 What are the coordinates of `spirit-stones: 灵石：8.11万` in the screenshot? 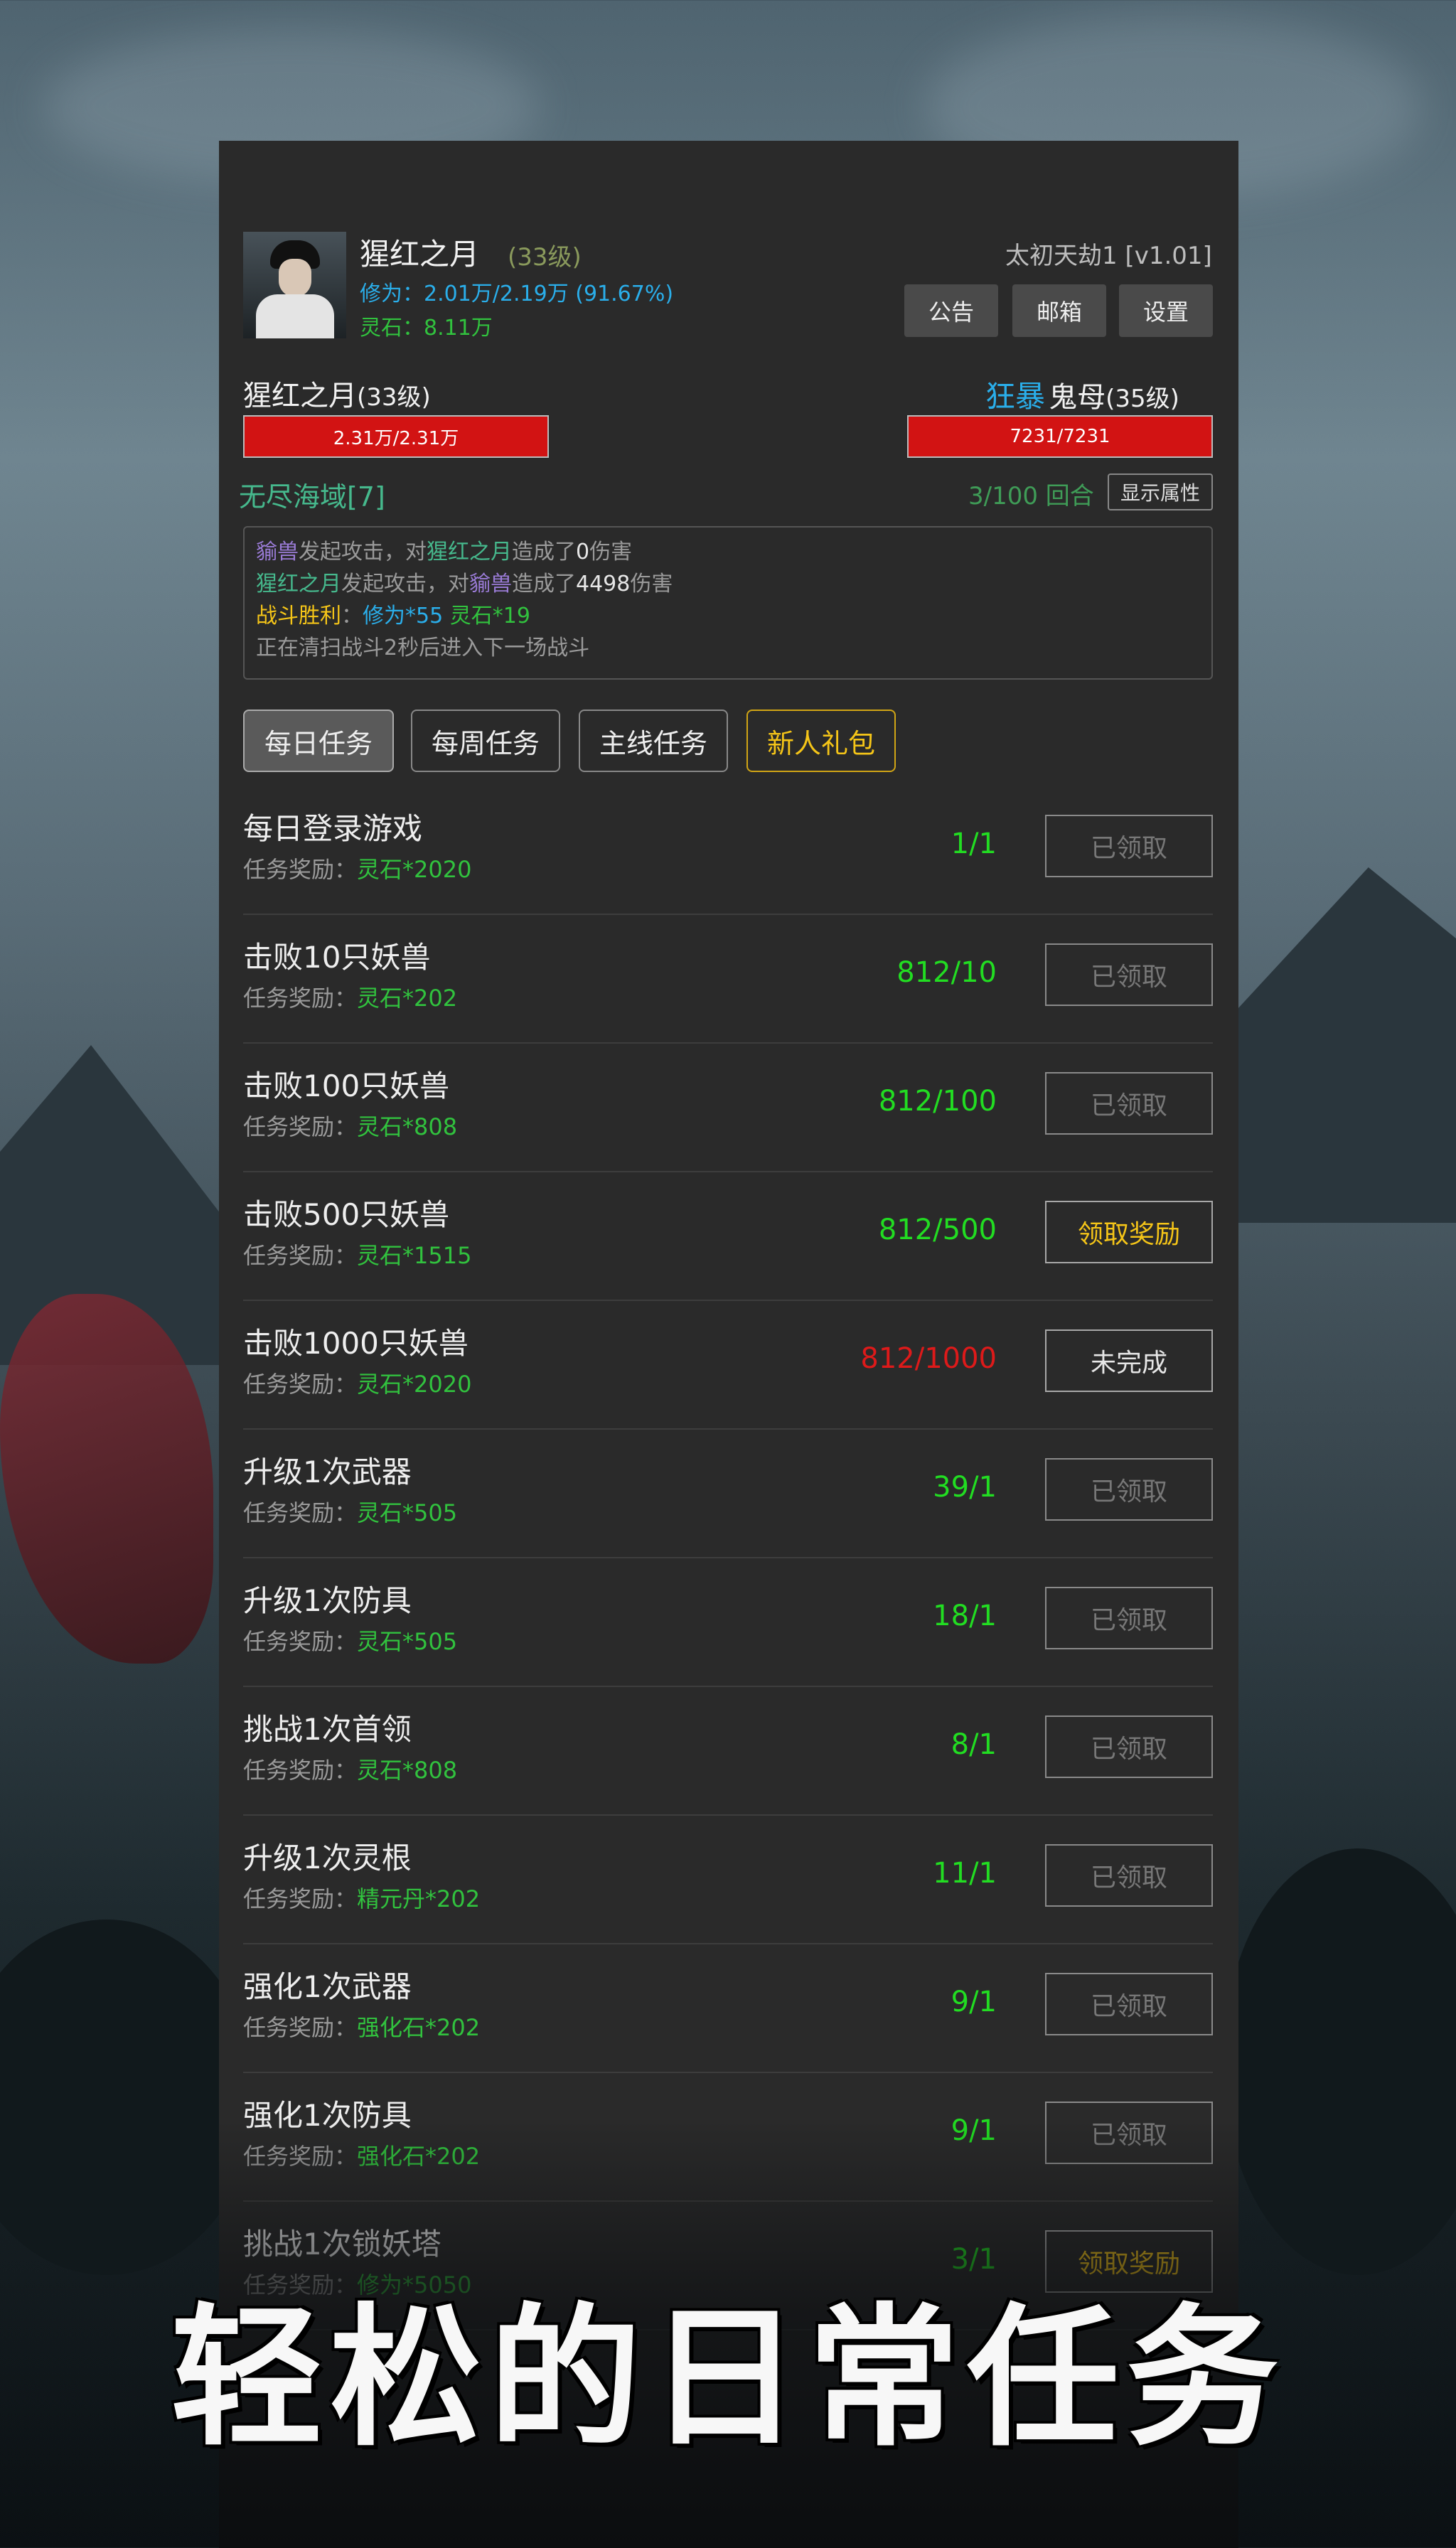 It's located at (426, 329).